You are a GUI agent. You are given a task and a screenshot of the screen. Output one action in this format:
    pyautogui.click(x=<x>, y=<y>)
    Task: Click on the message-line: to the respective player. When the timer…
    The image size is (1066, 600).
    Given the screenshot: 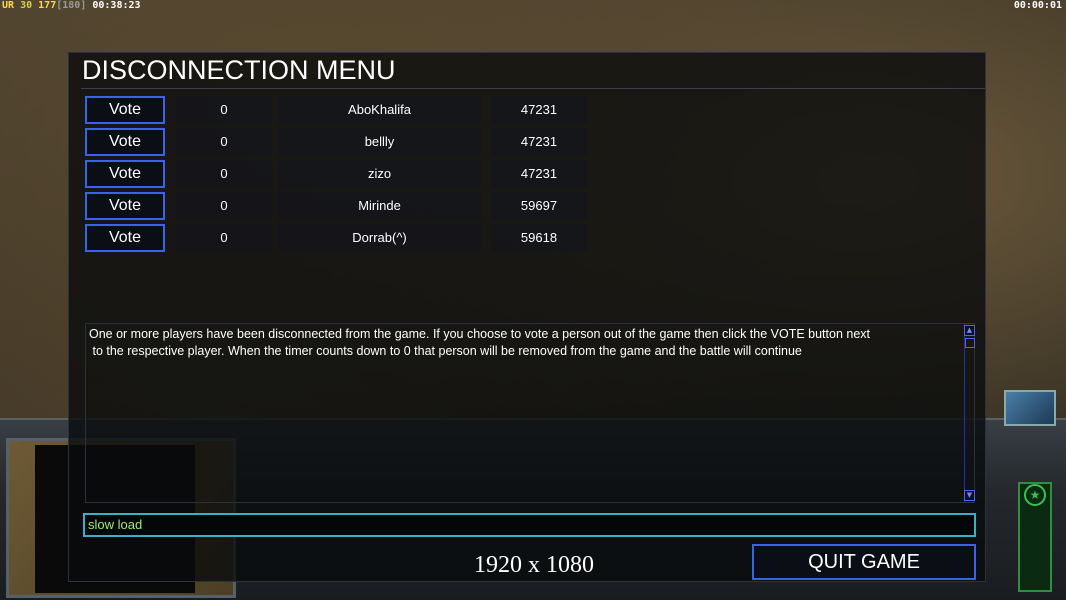 What is the action you would take?
    pyautogui.click(x=445, y=351)
    